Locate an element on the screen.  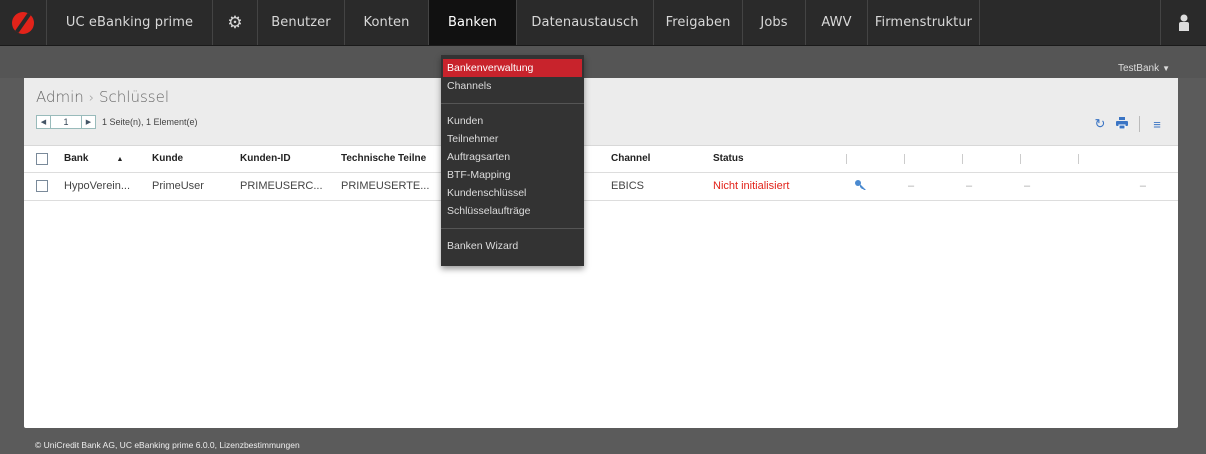
refresh-button: ↻ is located at coordinates (1100, 124).